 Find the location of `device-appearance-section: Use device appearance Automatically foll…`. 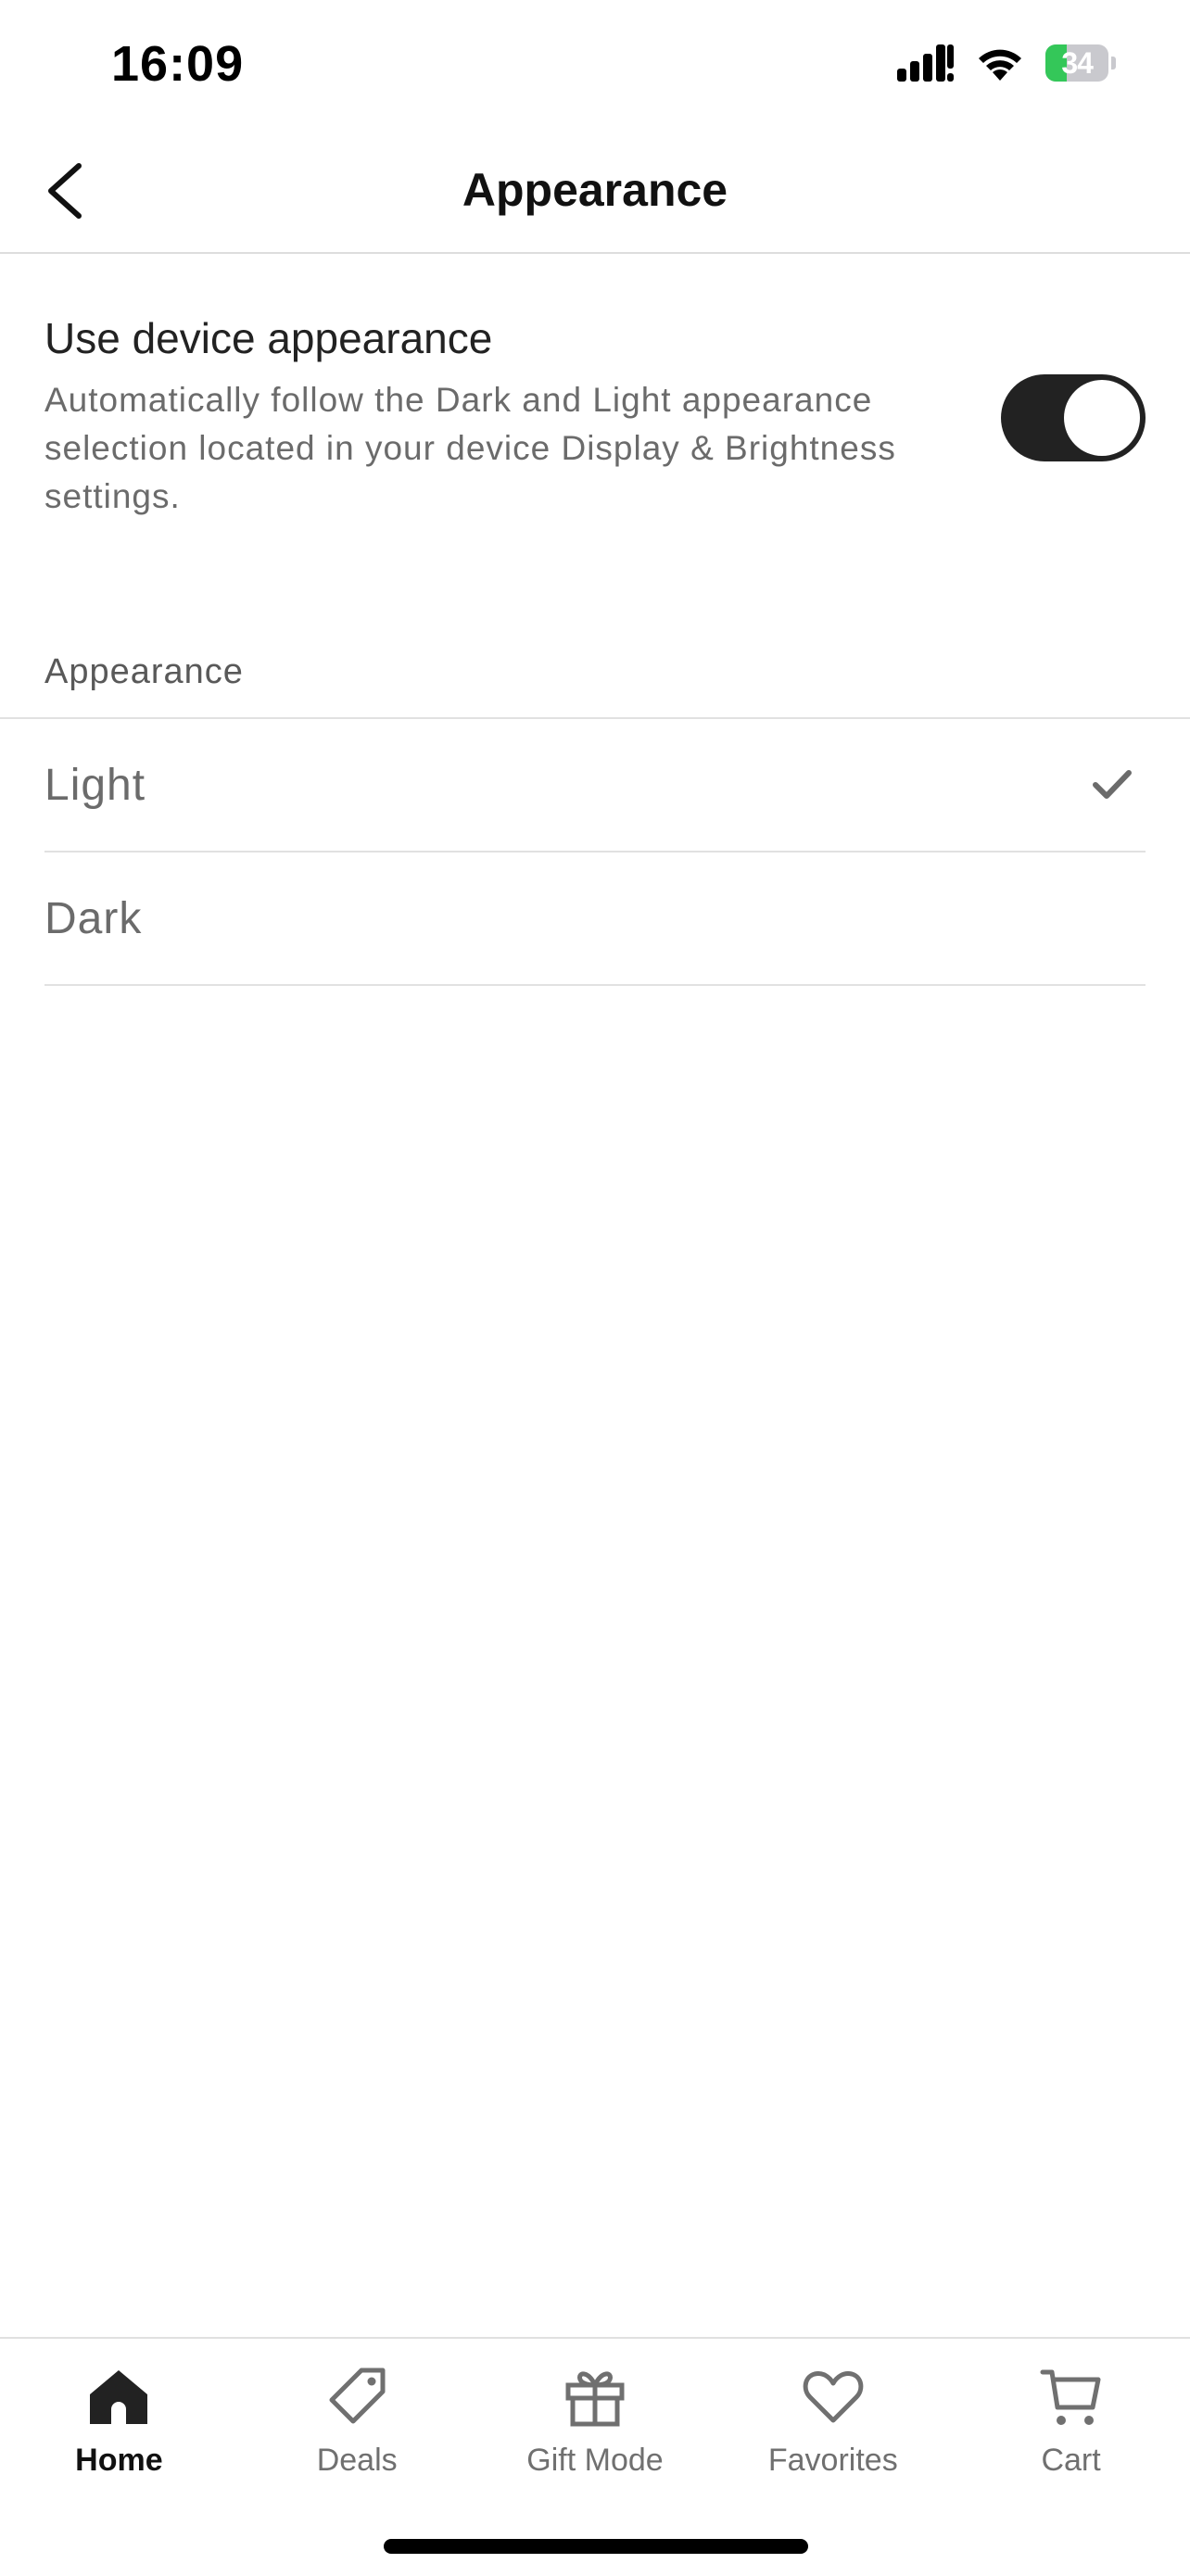

device-appearance-section: Use device appearance Automatically foll… is located at coordinates (595, 417).